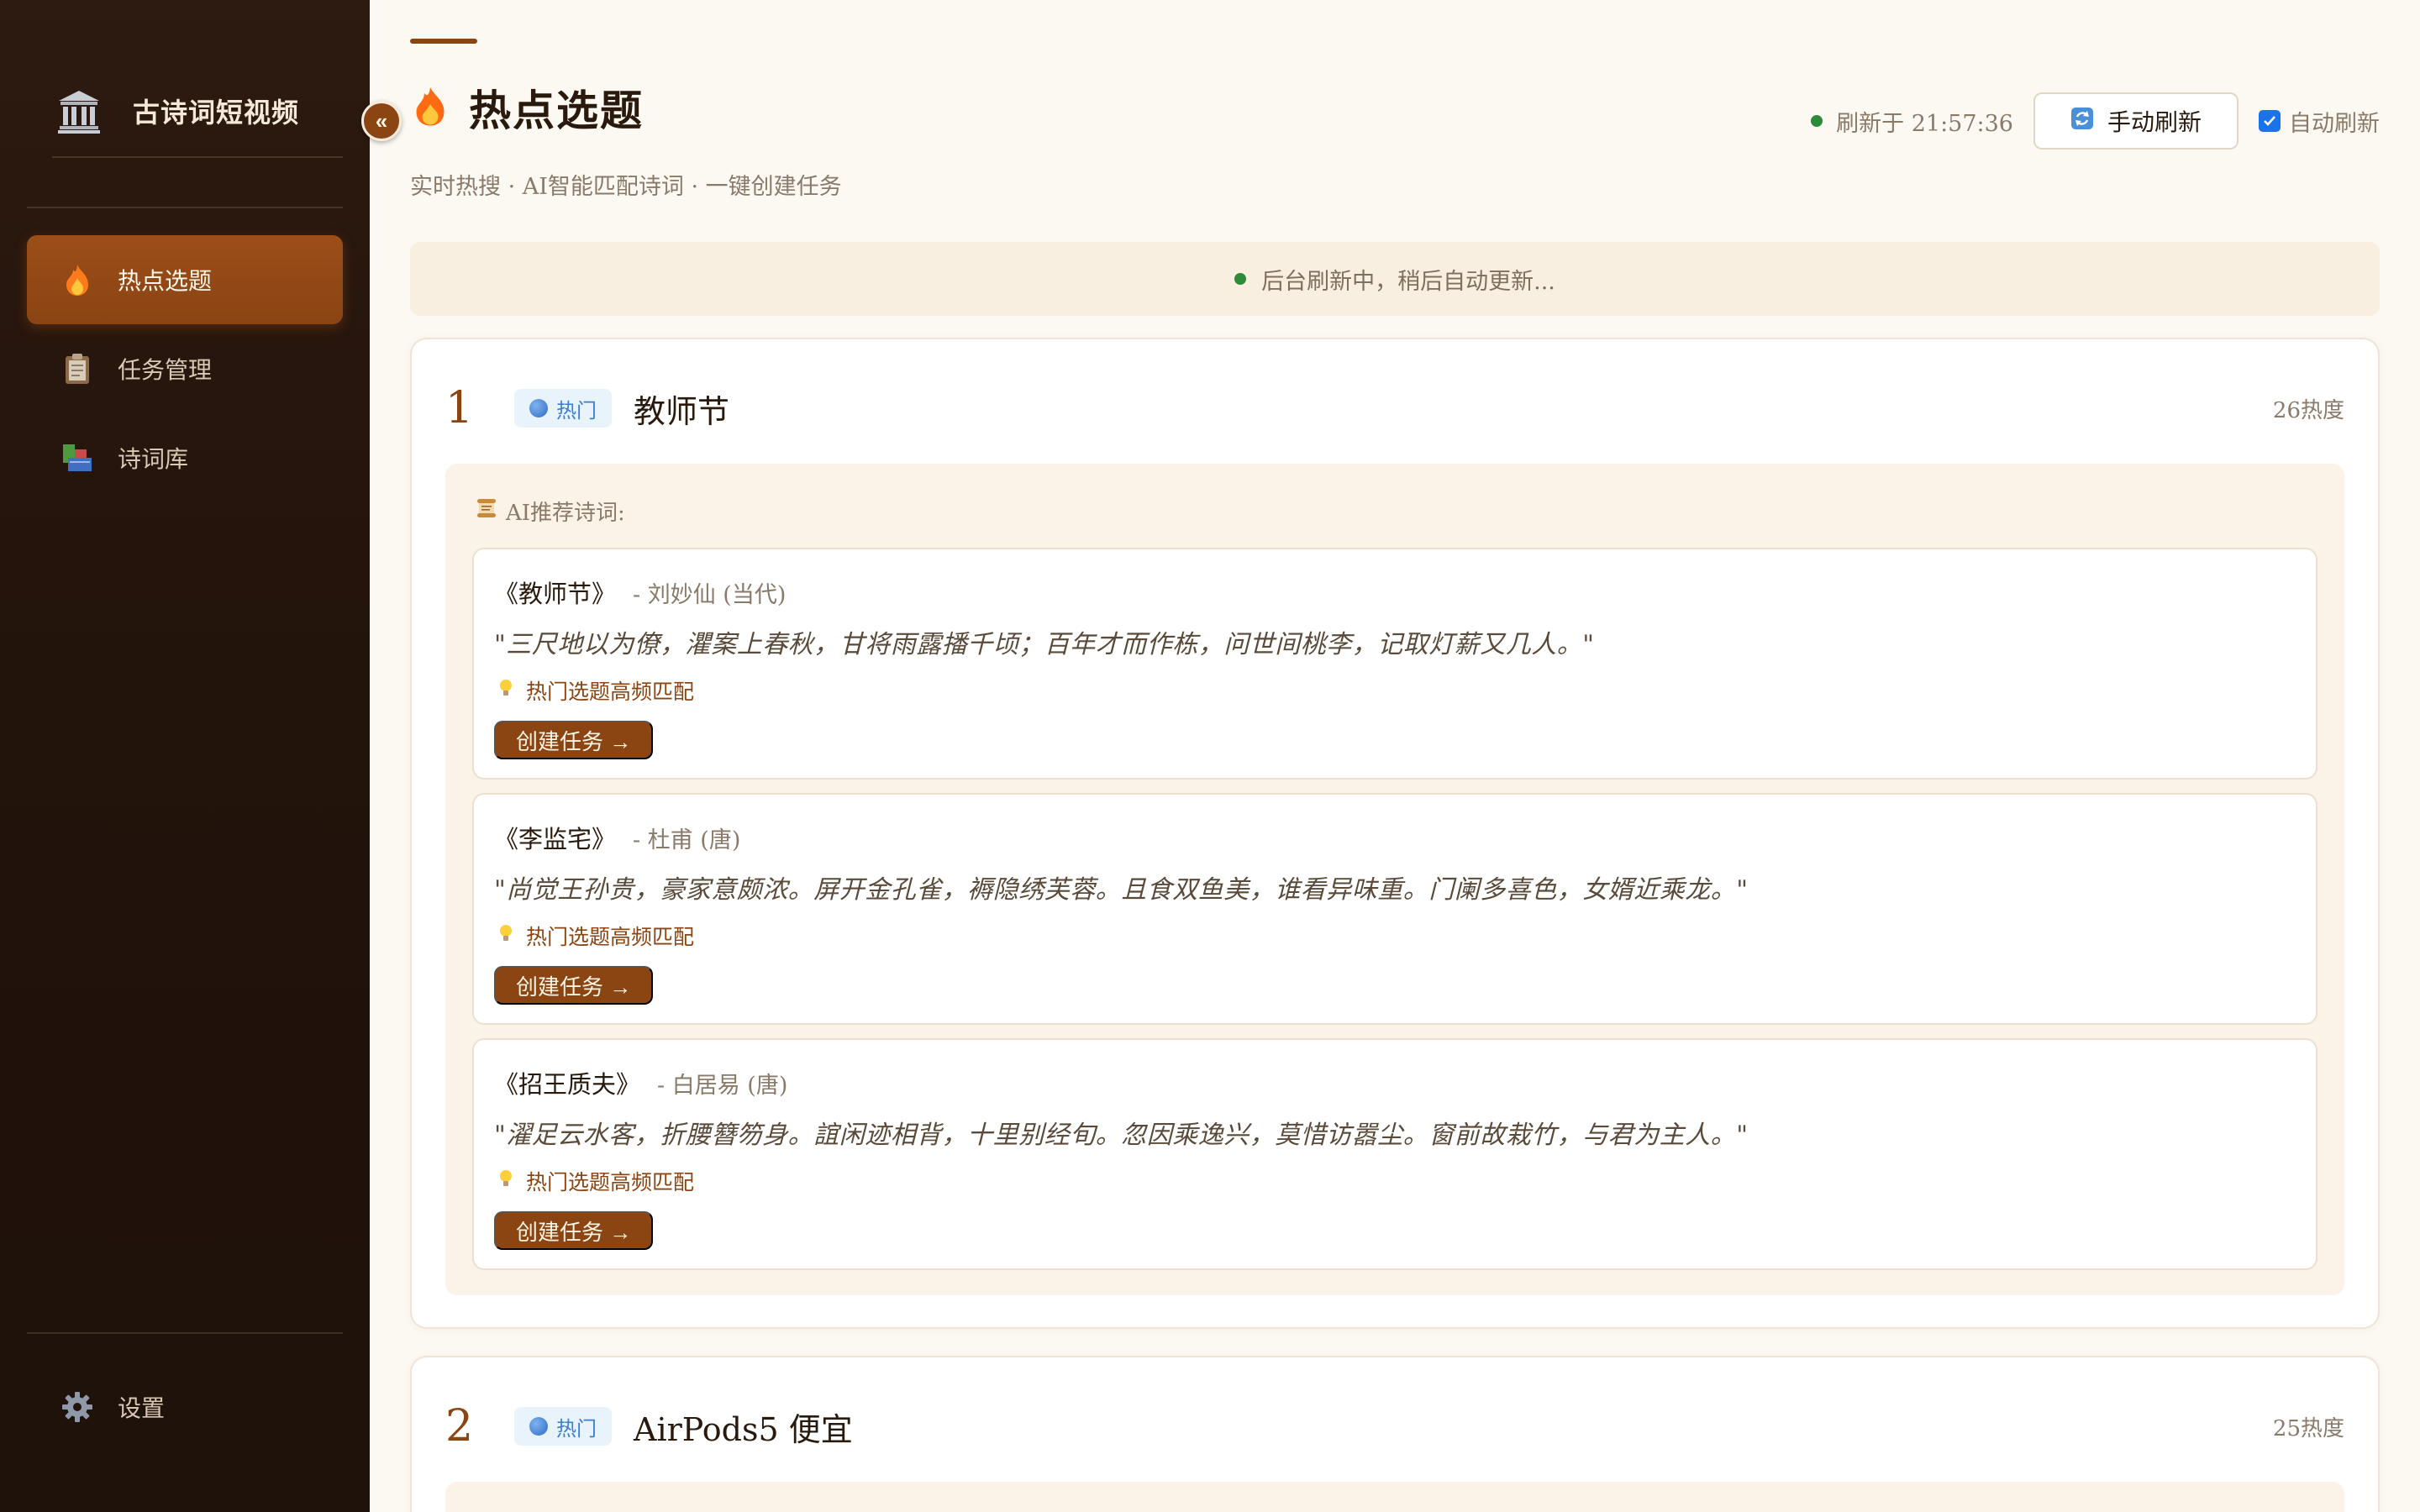 Image resolution: width=2420 pixels, height=1512 pixels. I want to click on poem-header: 《李监宅》 - 杜甫 (唐), so click(617, 837).